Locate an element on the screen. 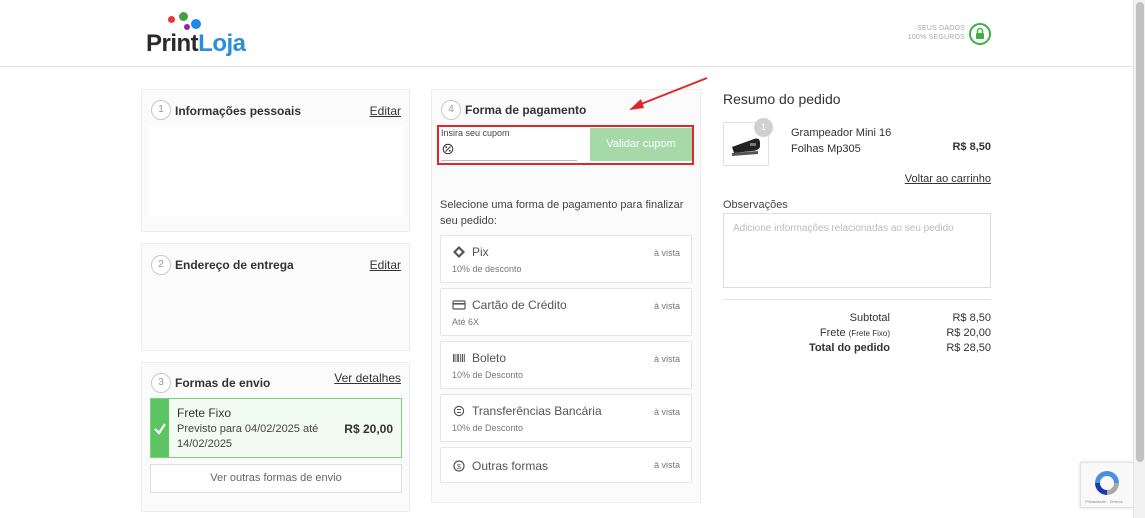 The width and height of the screenshot is (1145, 518). dollar-icon: $ is located at coordinates (459, 465).